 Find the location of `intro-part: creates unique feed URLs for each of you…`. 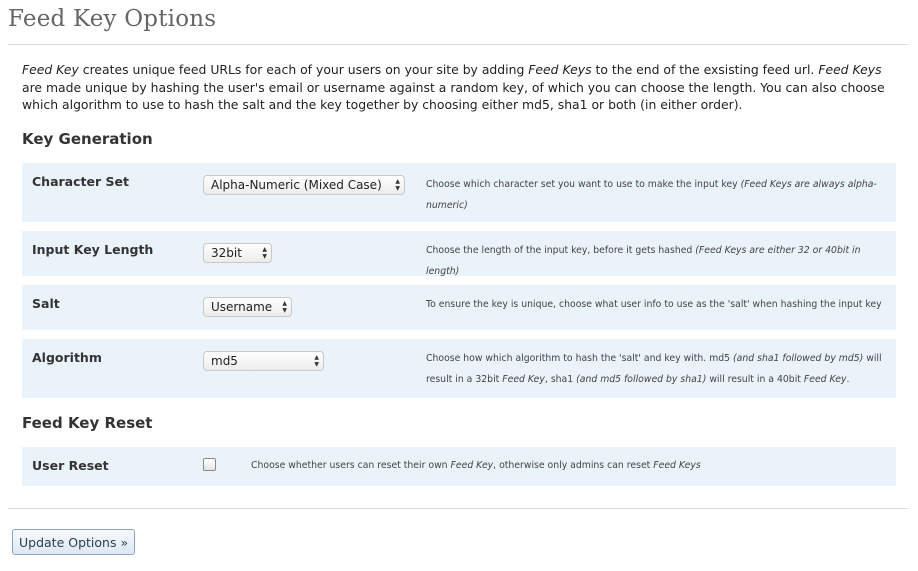

intro-part: creates unique feed URLs for each of you… is located at coordinates (303, 69).